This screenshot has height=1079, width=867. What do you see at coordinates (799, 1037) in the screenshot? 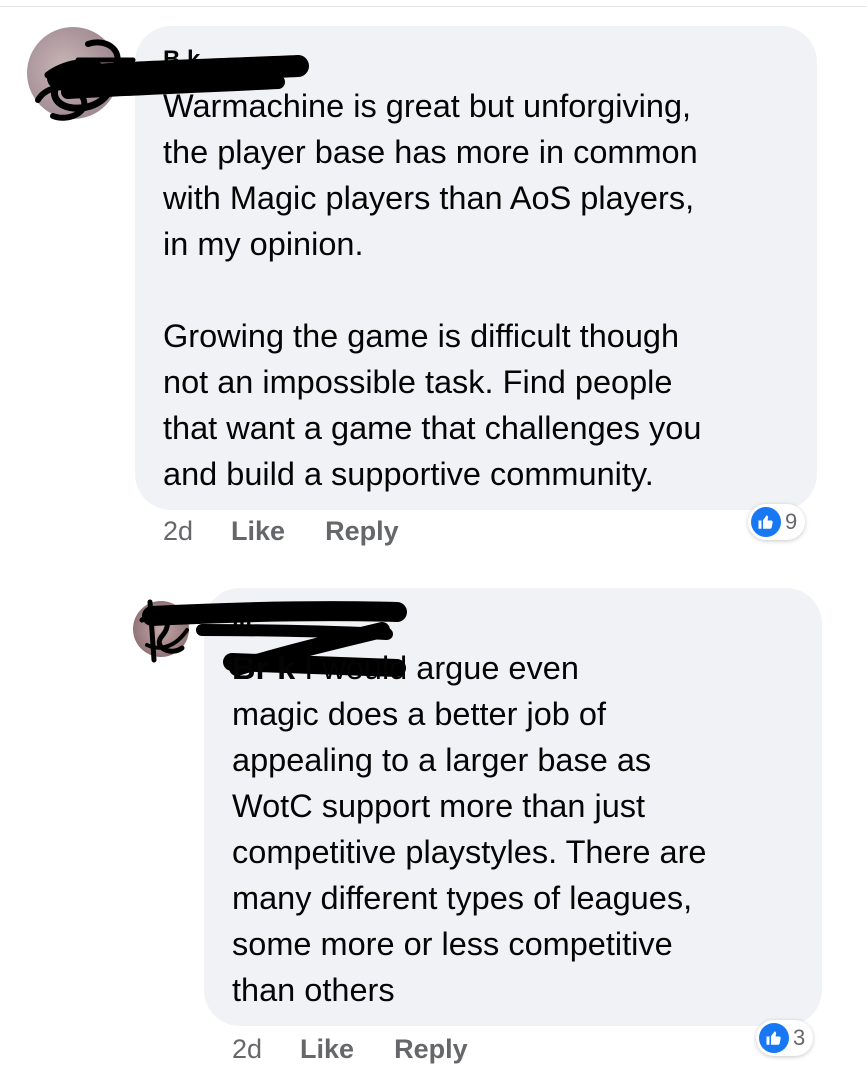
I see `reaction-count: 3` at bounding box center [799, 1037].